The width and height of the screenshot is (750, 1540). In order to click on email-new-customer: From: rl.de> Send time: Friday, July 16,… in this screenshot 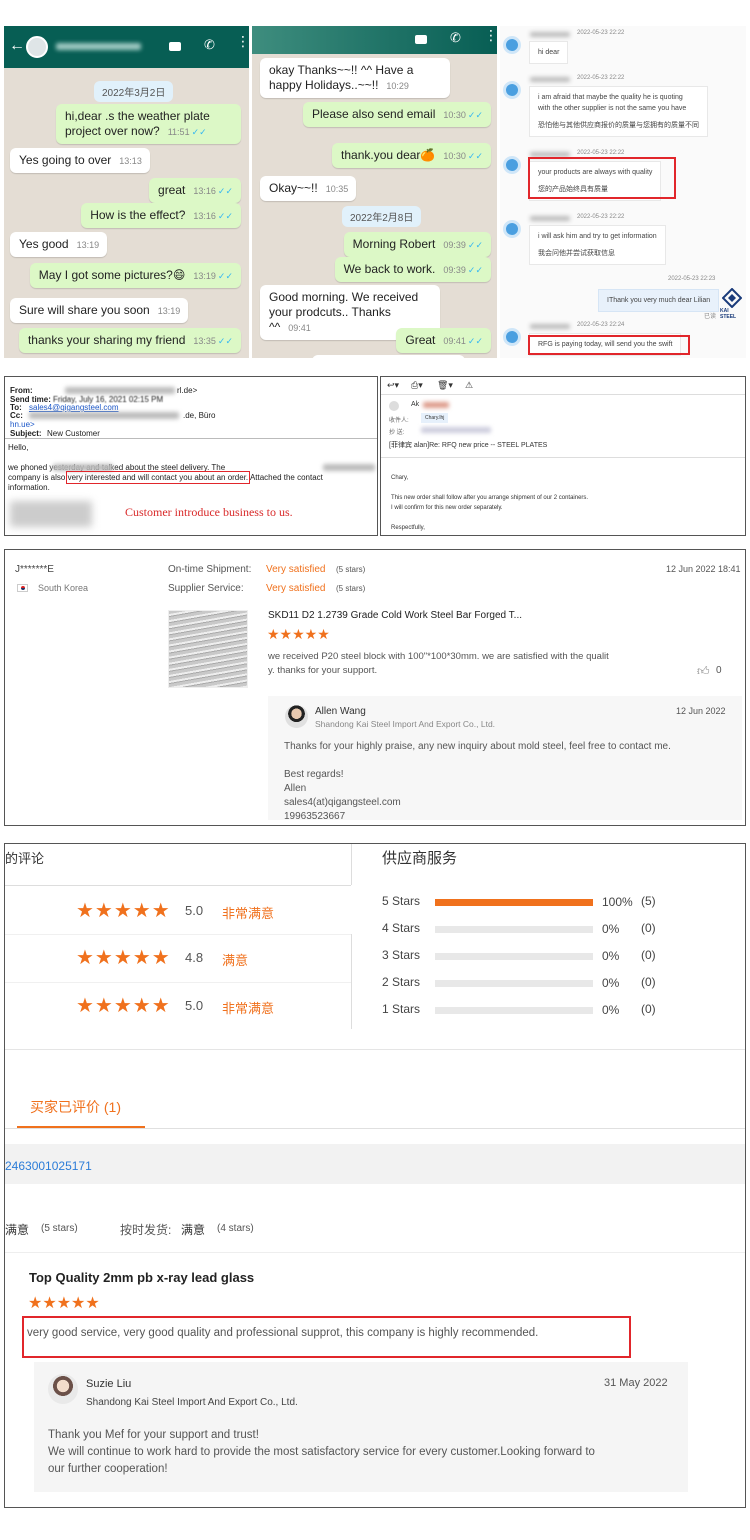, I will do `click(191, 456)`.